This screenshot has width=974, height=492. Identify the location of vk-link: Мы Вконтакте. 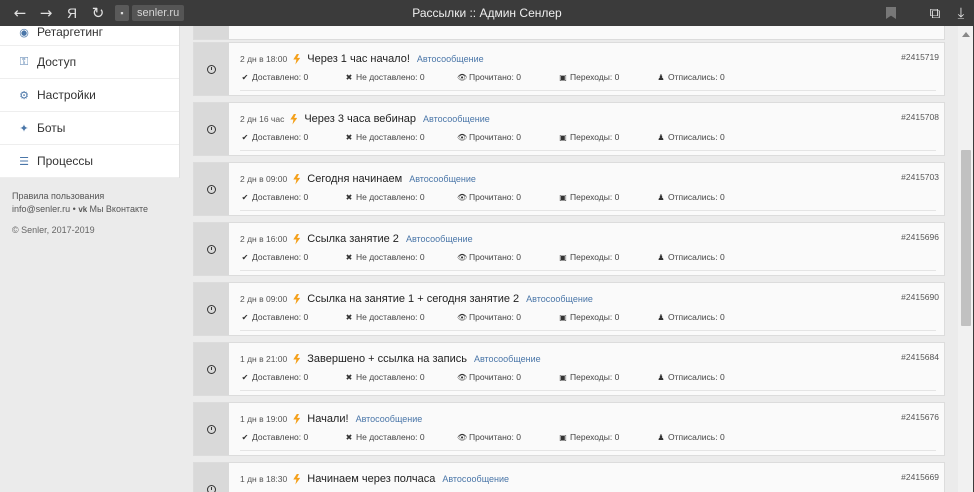
(118, 209).